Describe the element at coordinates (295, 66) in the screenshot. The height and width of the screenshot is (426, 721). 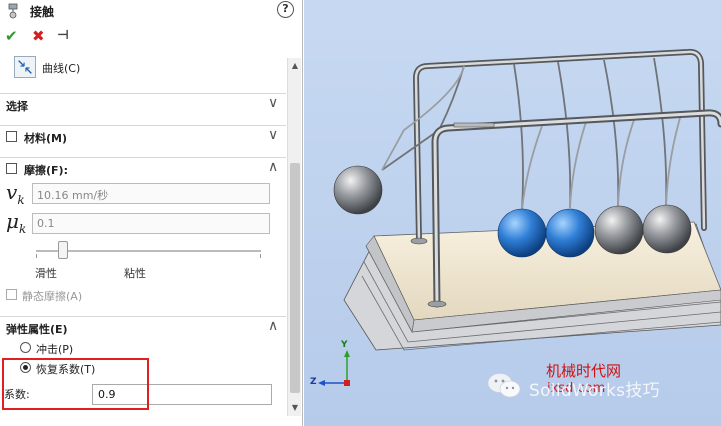
I see `scroll-up-arrow: ▲` at that location.